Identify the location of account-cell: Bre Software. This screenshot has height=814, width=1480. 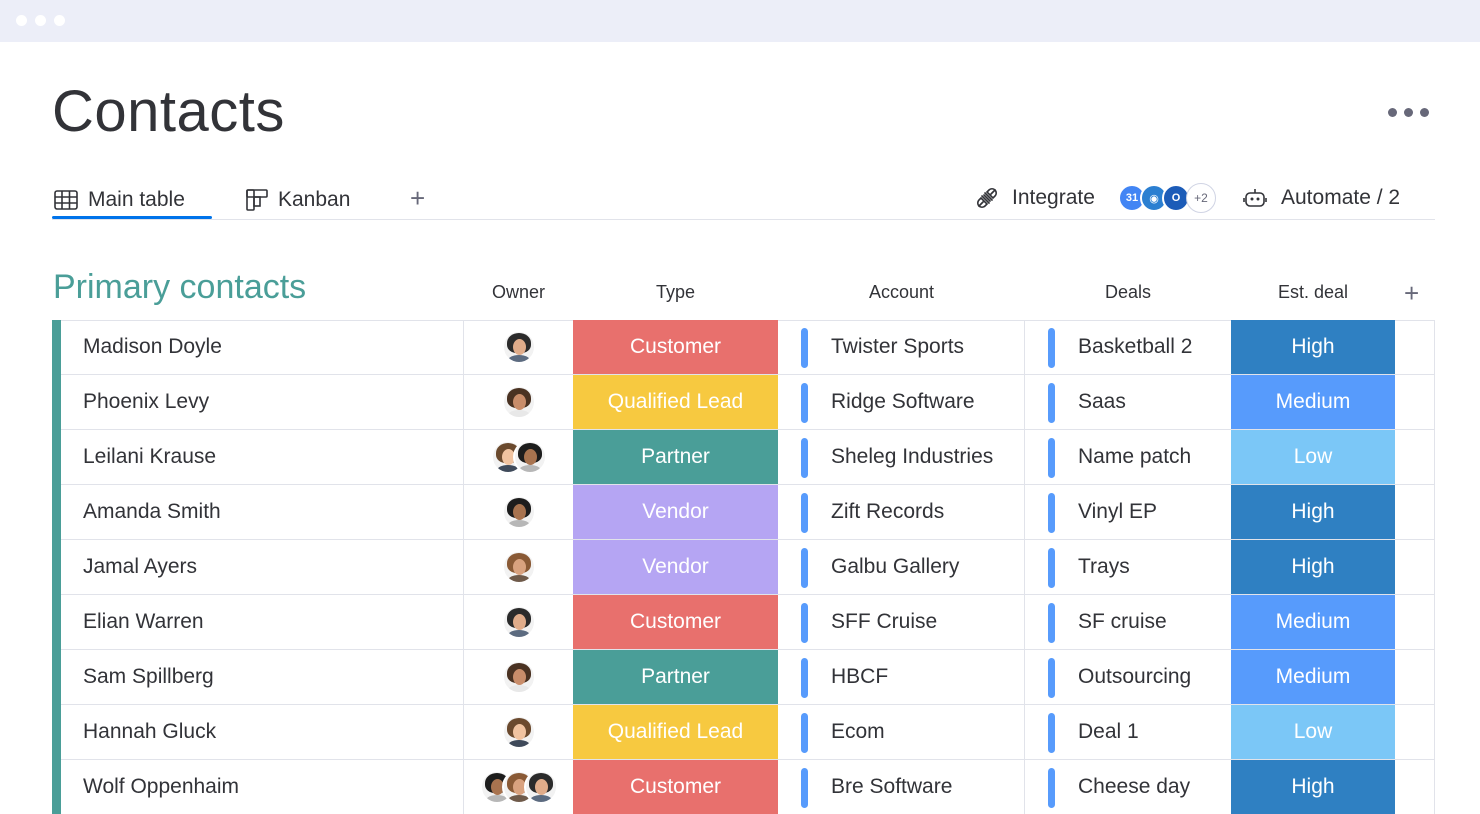
(901, 787).